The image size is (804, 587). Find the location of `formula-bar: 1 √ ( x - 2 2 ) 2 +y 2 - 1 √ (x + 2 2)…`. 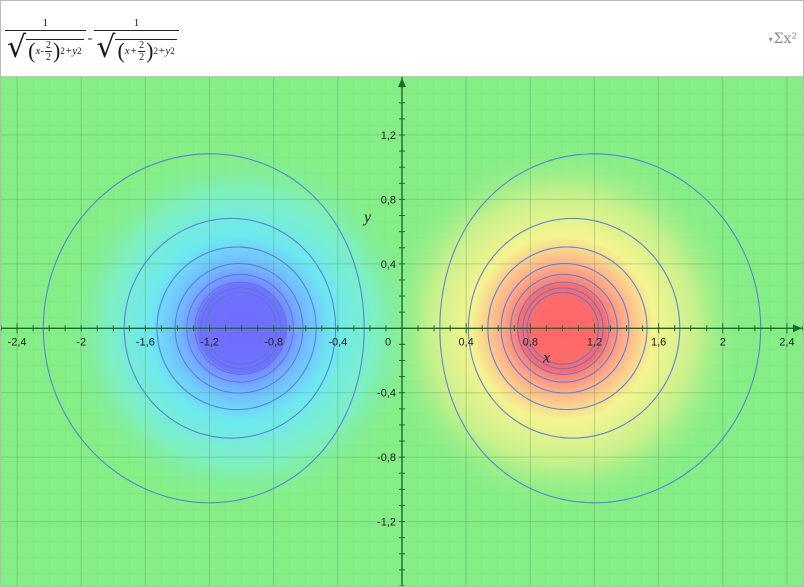

formula-bar: 1 √ ( x - 2 2 ) 2 +y 2 - 1 √ (x + 2 2)… is located at coordinates (402, 39).